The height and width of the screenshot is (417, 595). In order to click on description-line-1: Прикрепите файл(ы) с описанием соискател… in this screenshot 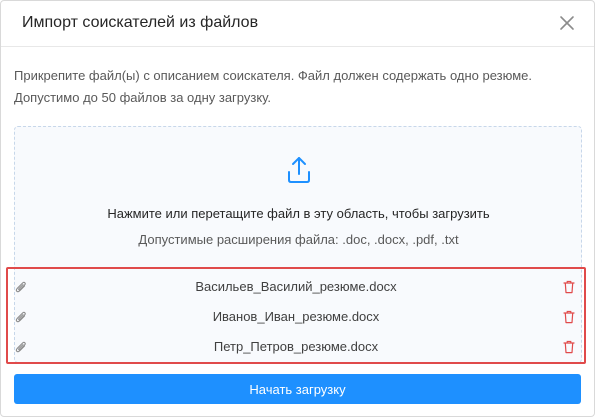, I will do `click(273, 75)`.